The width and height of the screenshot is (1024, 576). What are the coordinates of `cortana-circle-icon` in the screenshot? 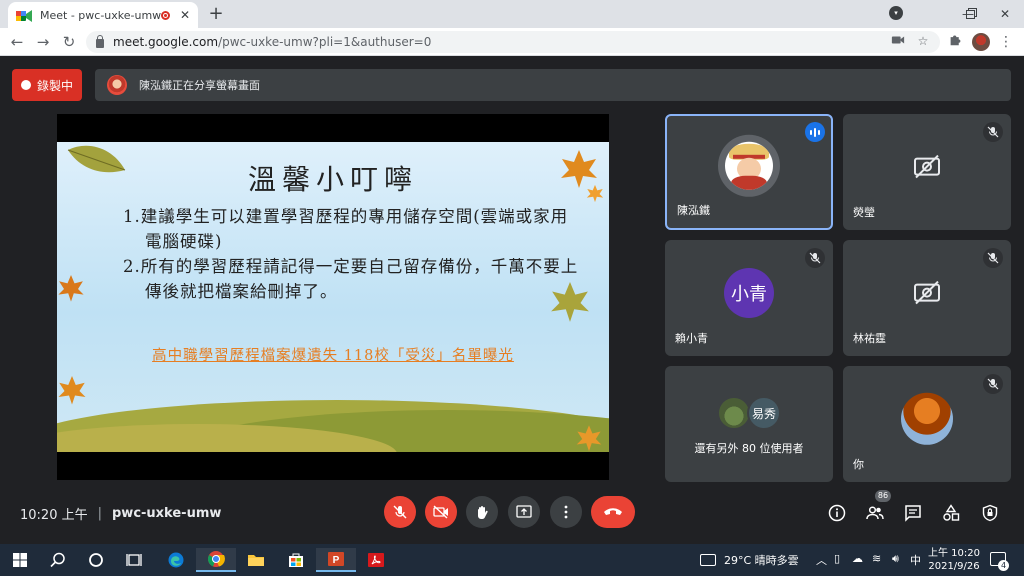 It's located at (96, 560).